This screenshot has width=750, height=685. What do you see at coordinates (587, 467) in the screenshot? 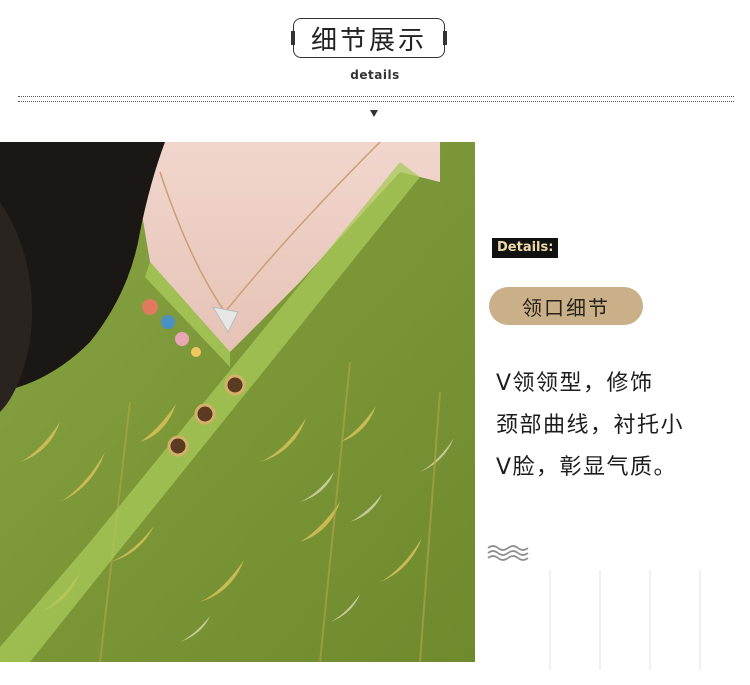
I see `description-line-3: V脸，彰显气质。` at bounding box center [587, 467].